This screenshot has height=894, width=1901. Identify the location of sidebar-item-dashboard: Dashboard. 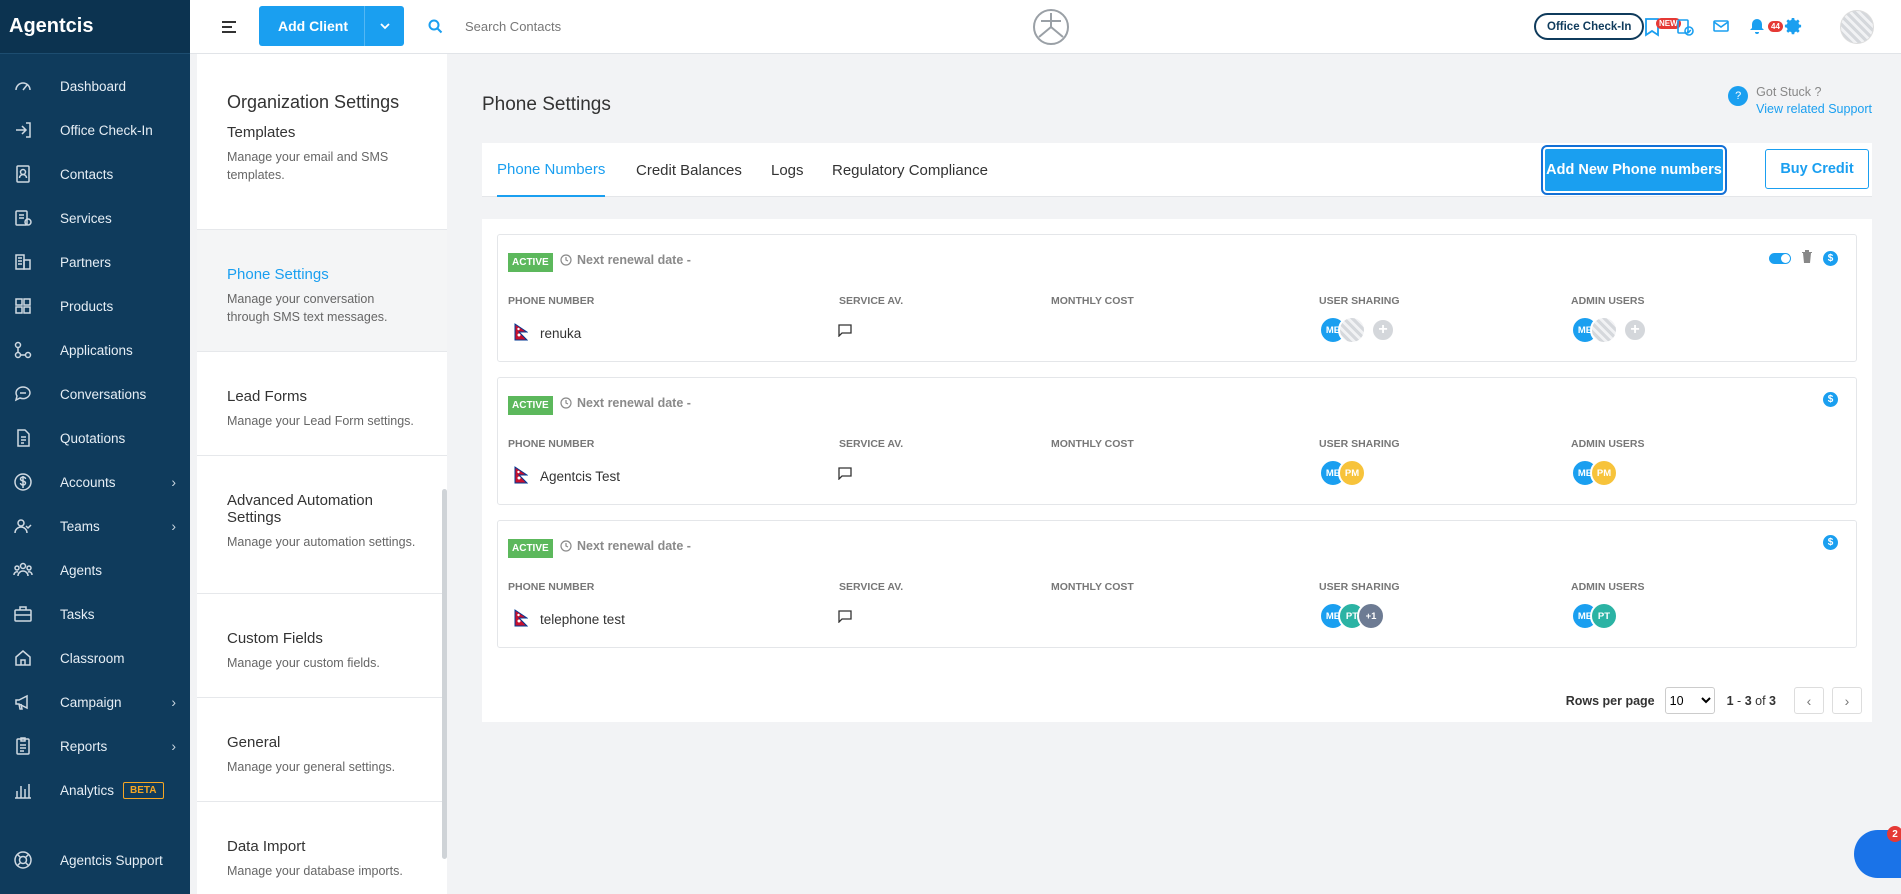
(95, 86).